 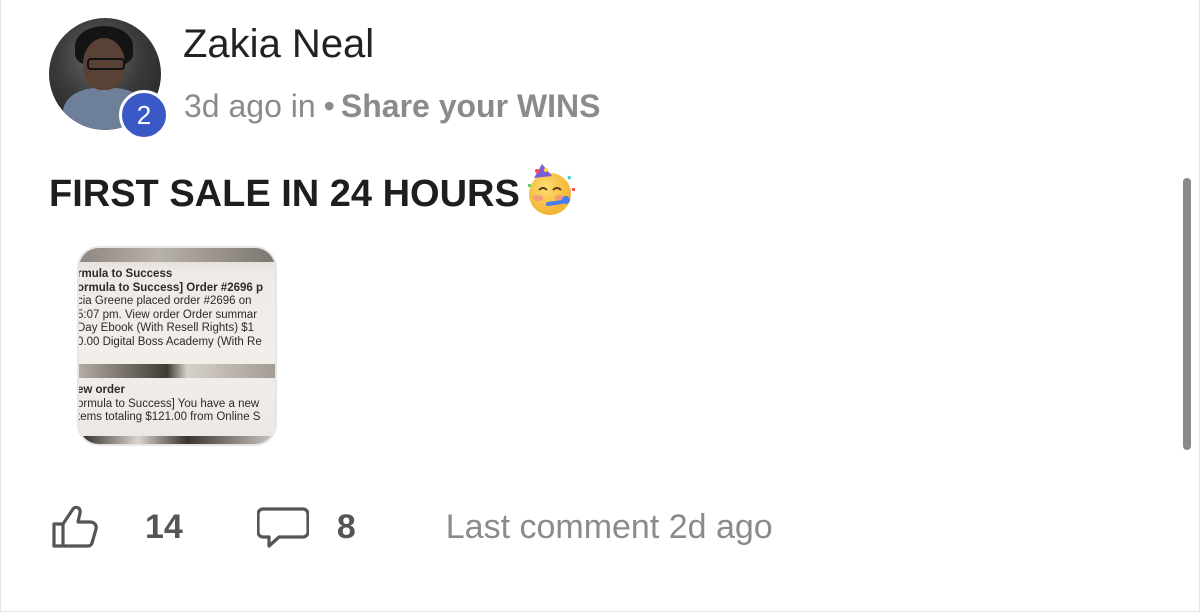 I want to click on notification-line: Day Ebook (With Resell Rights) $1, so click(x=166, y=328).